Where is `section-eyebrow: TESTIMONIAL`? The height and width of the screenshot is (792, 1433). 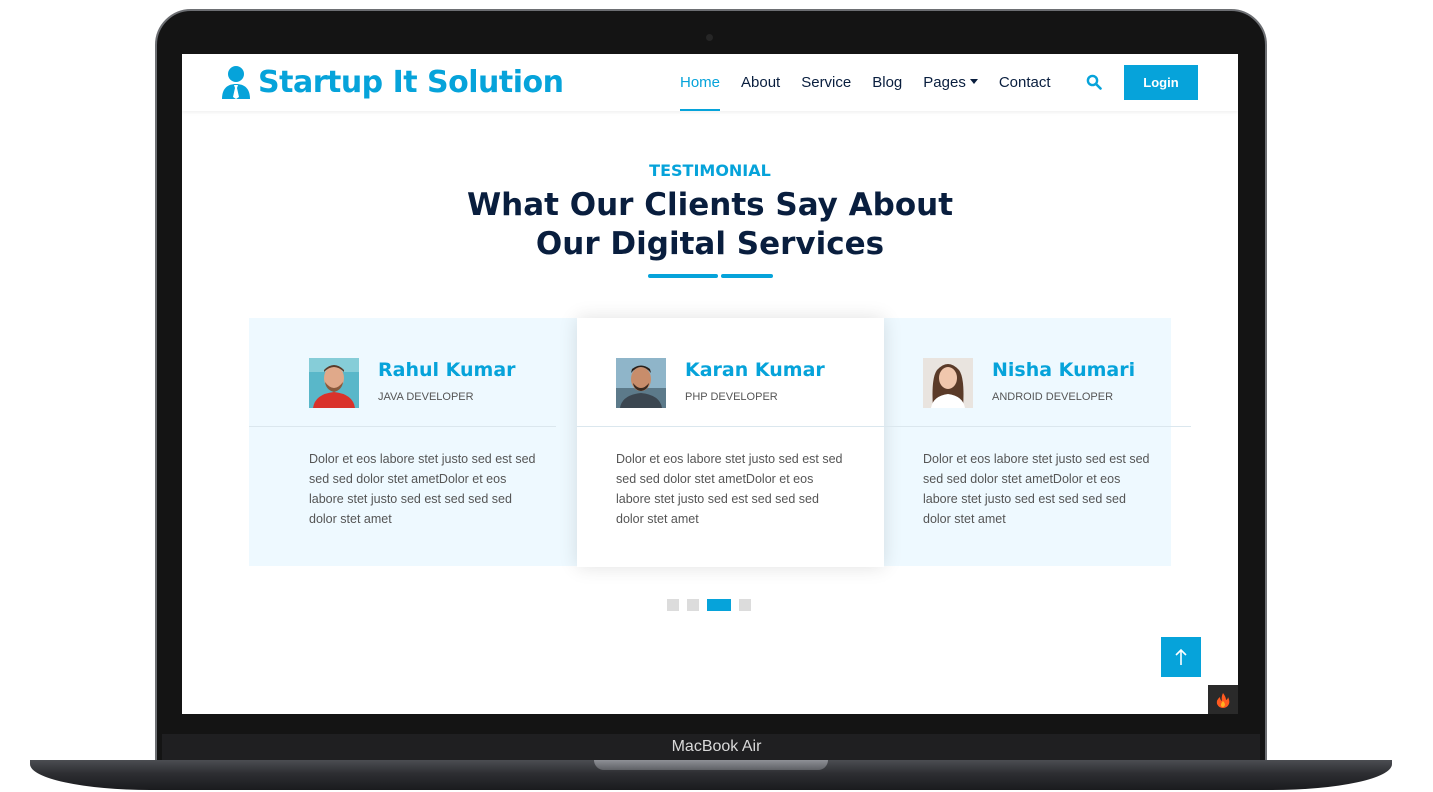
section-eyebrow: TESTIMONIAL is located at coordinates (710, 170).